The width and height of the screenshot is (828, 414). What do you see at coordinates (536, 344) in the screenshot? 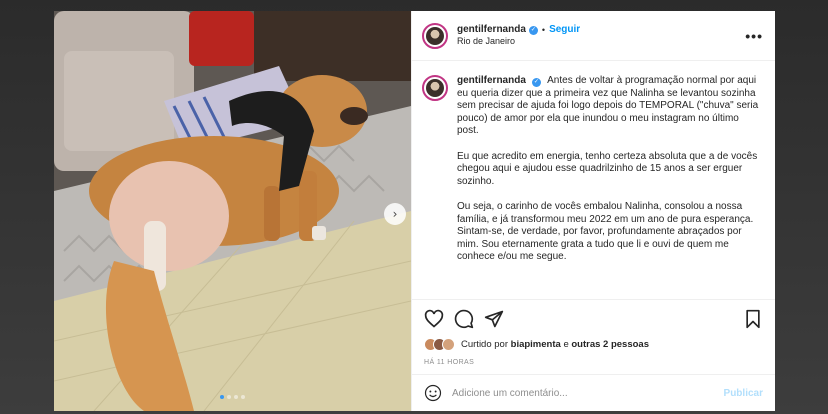
I see `liker-username-link: biapimenta` at bounding box center [536, 344].